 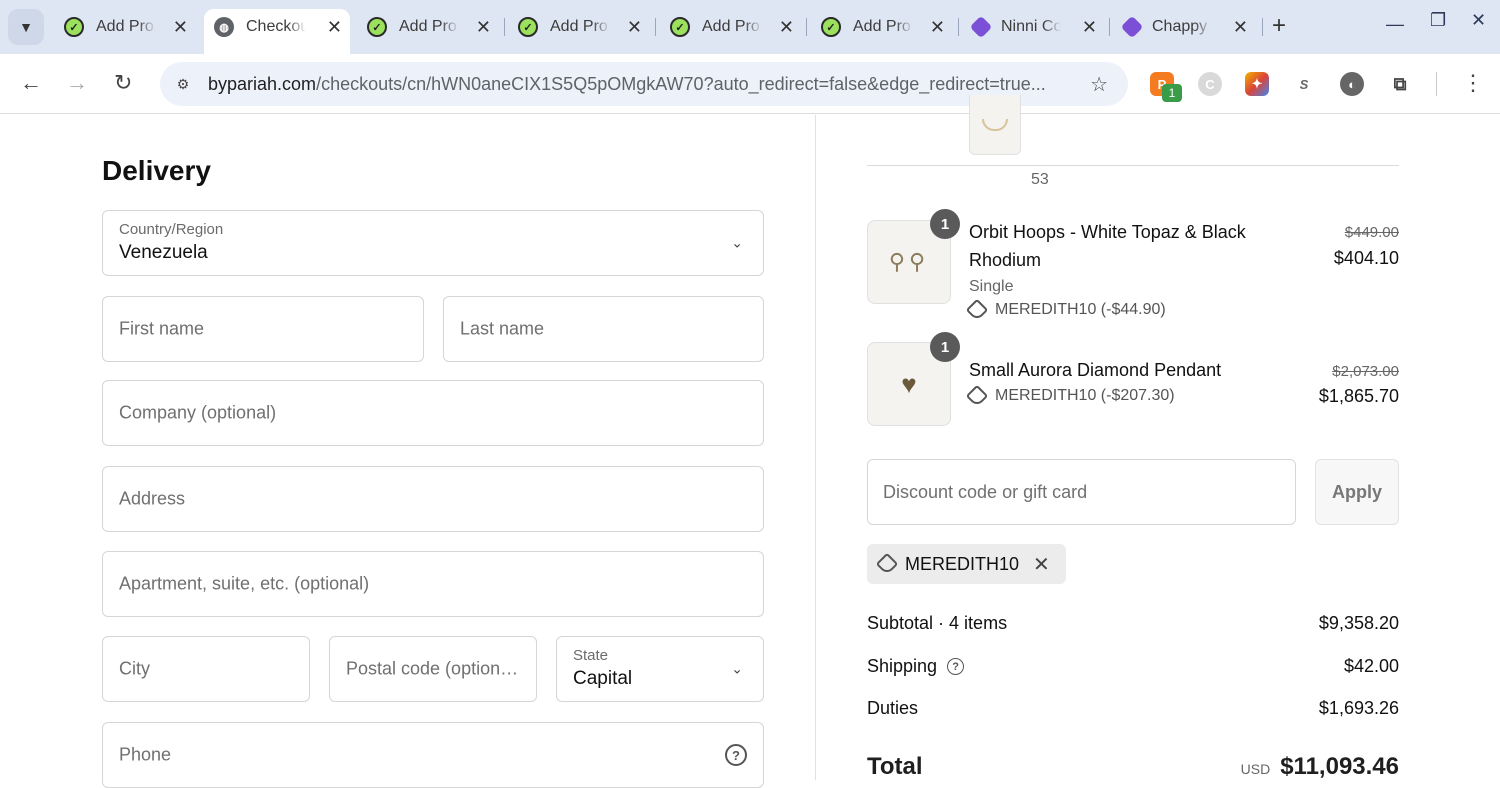 I want to click on apartment-field: Apartment, suite, etc. (optional), so click(x=433, y=584).